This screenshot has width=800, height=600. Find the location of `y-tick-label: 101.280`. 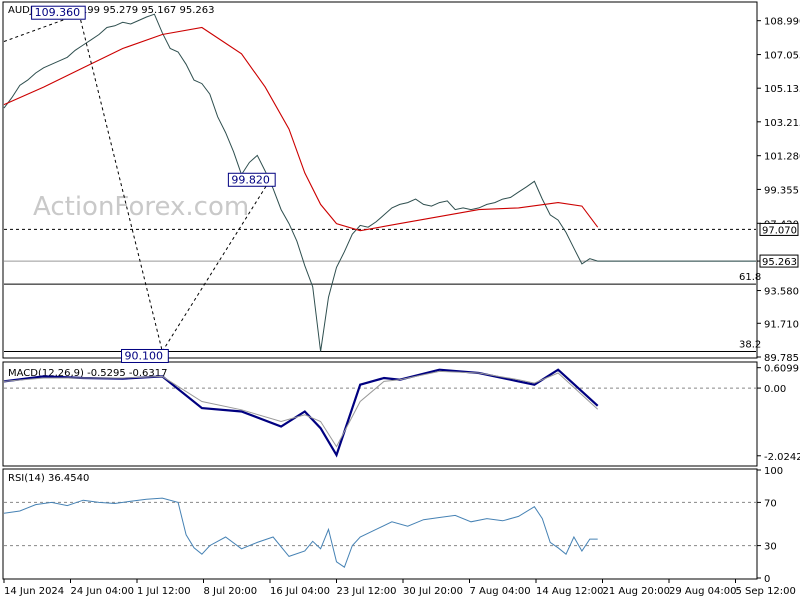

y-tick-label: 101.280 is located at coordinates (782, 157).